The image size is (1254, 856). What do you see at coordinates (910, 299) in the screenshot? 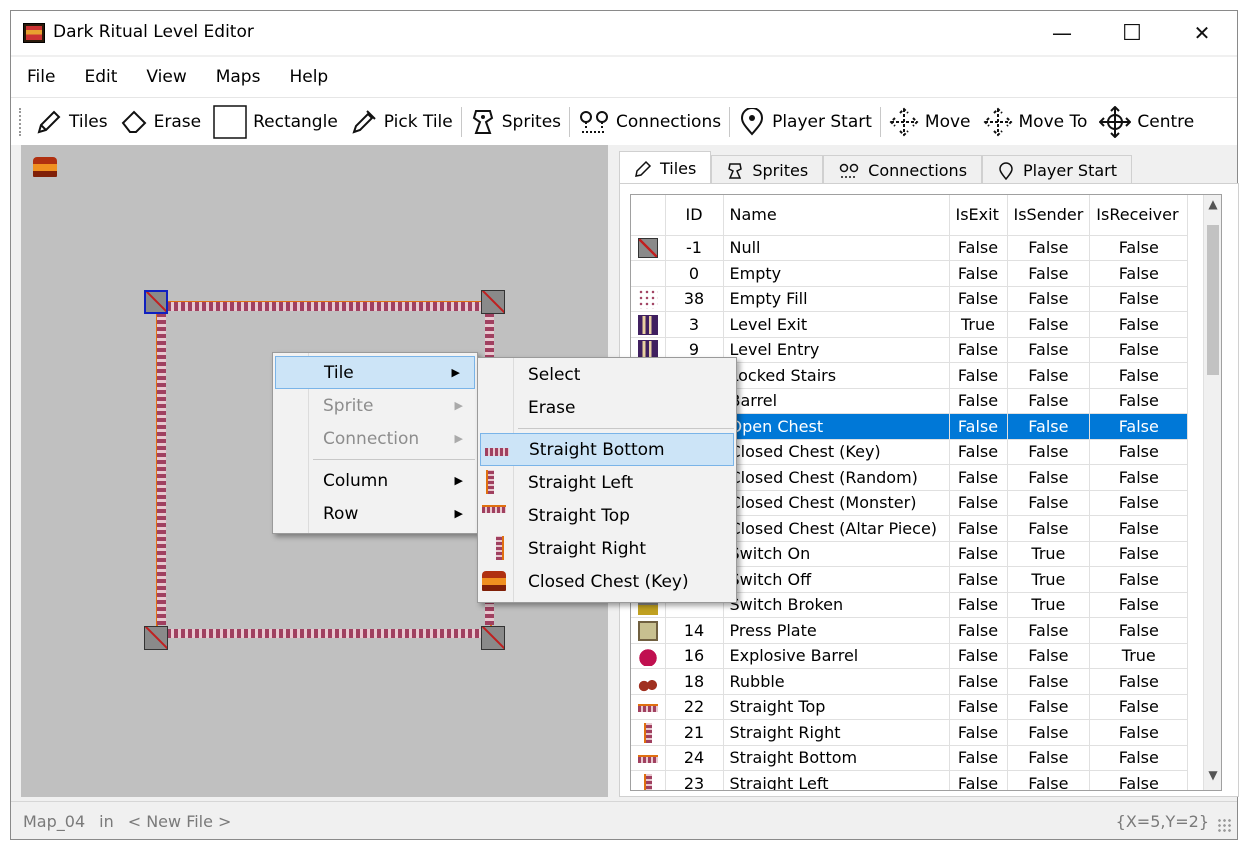
I see `table-row: 38 Empty Fill False False False` at bounding box center [910, 299].